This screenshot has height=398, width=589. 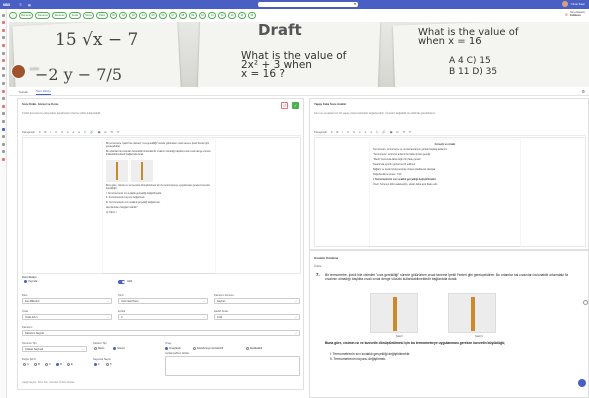 I want to click on filter-chip: 04, so click(x=143, y=15).